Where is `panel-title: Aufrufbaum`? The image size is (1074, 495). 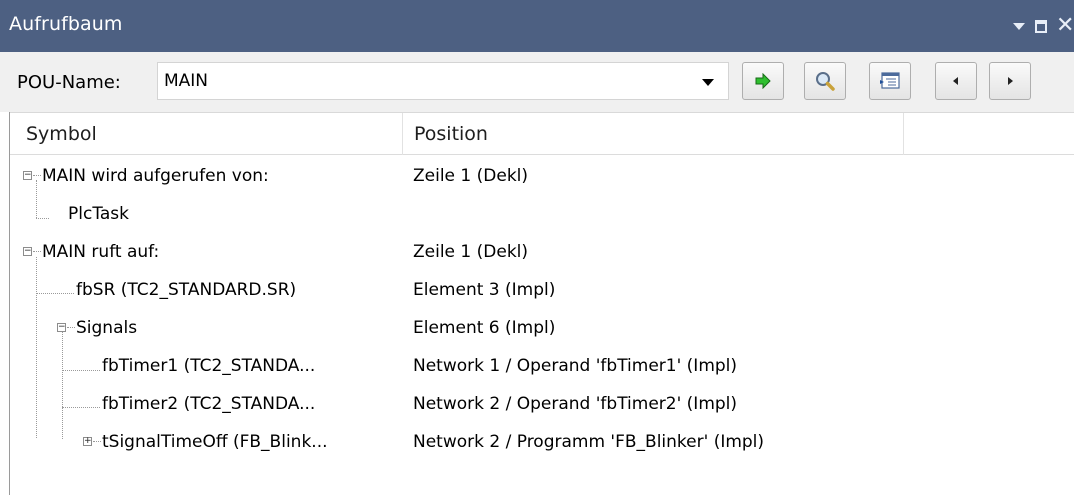 panel-title: Aufrufbaum is located at coordinates (66, 24).